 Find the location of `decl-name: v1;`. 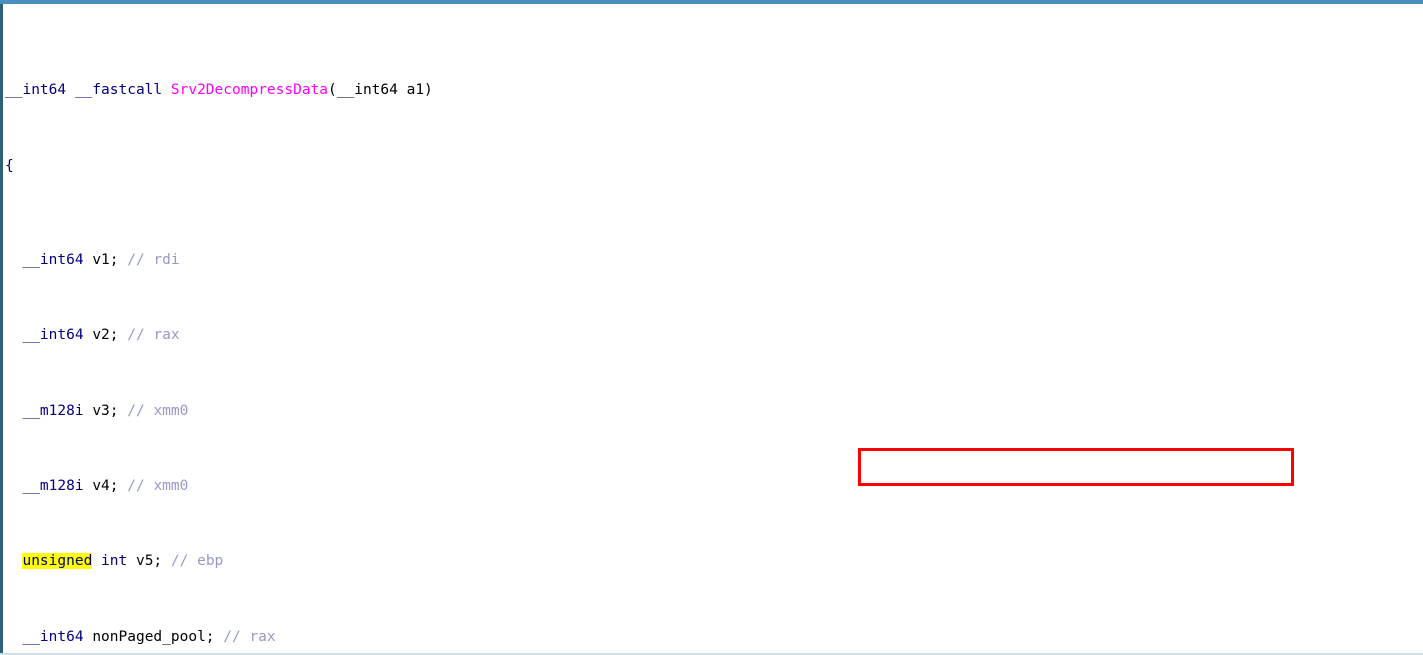

decl-name: v1; is located at coordinates (105, 260).